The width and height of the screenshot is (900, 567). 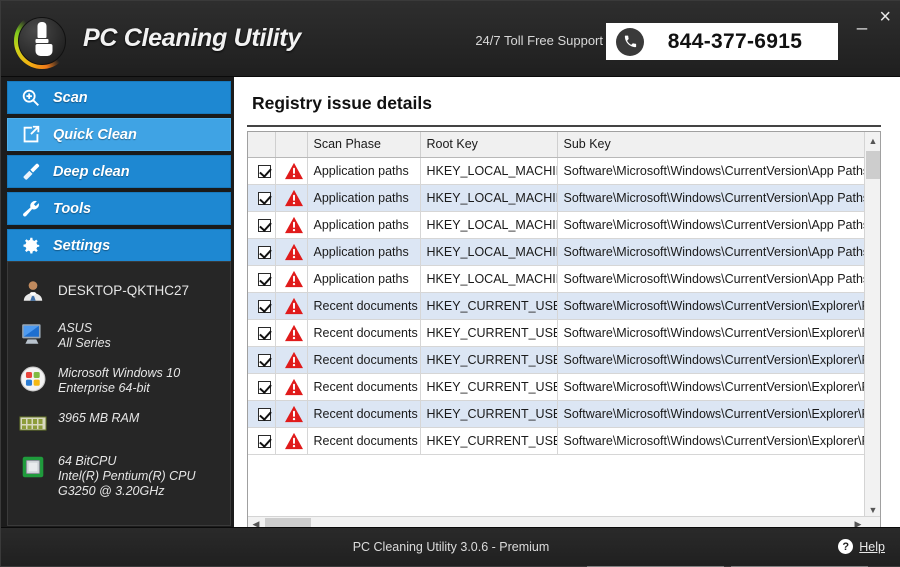 I want to click on vertical-scroll-thumb, so click(x=873, y=165).